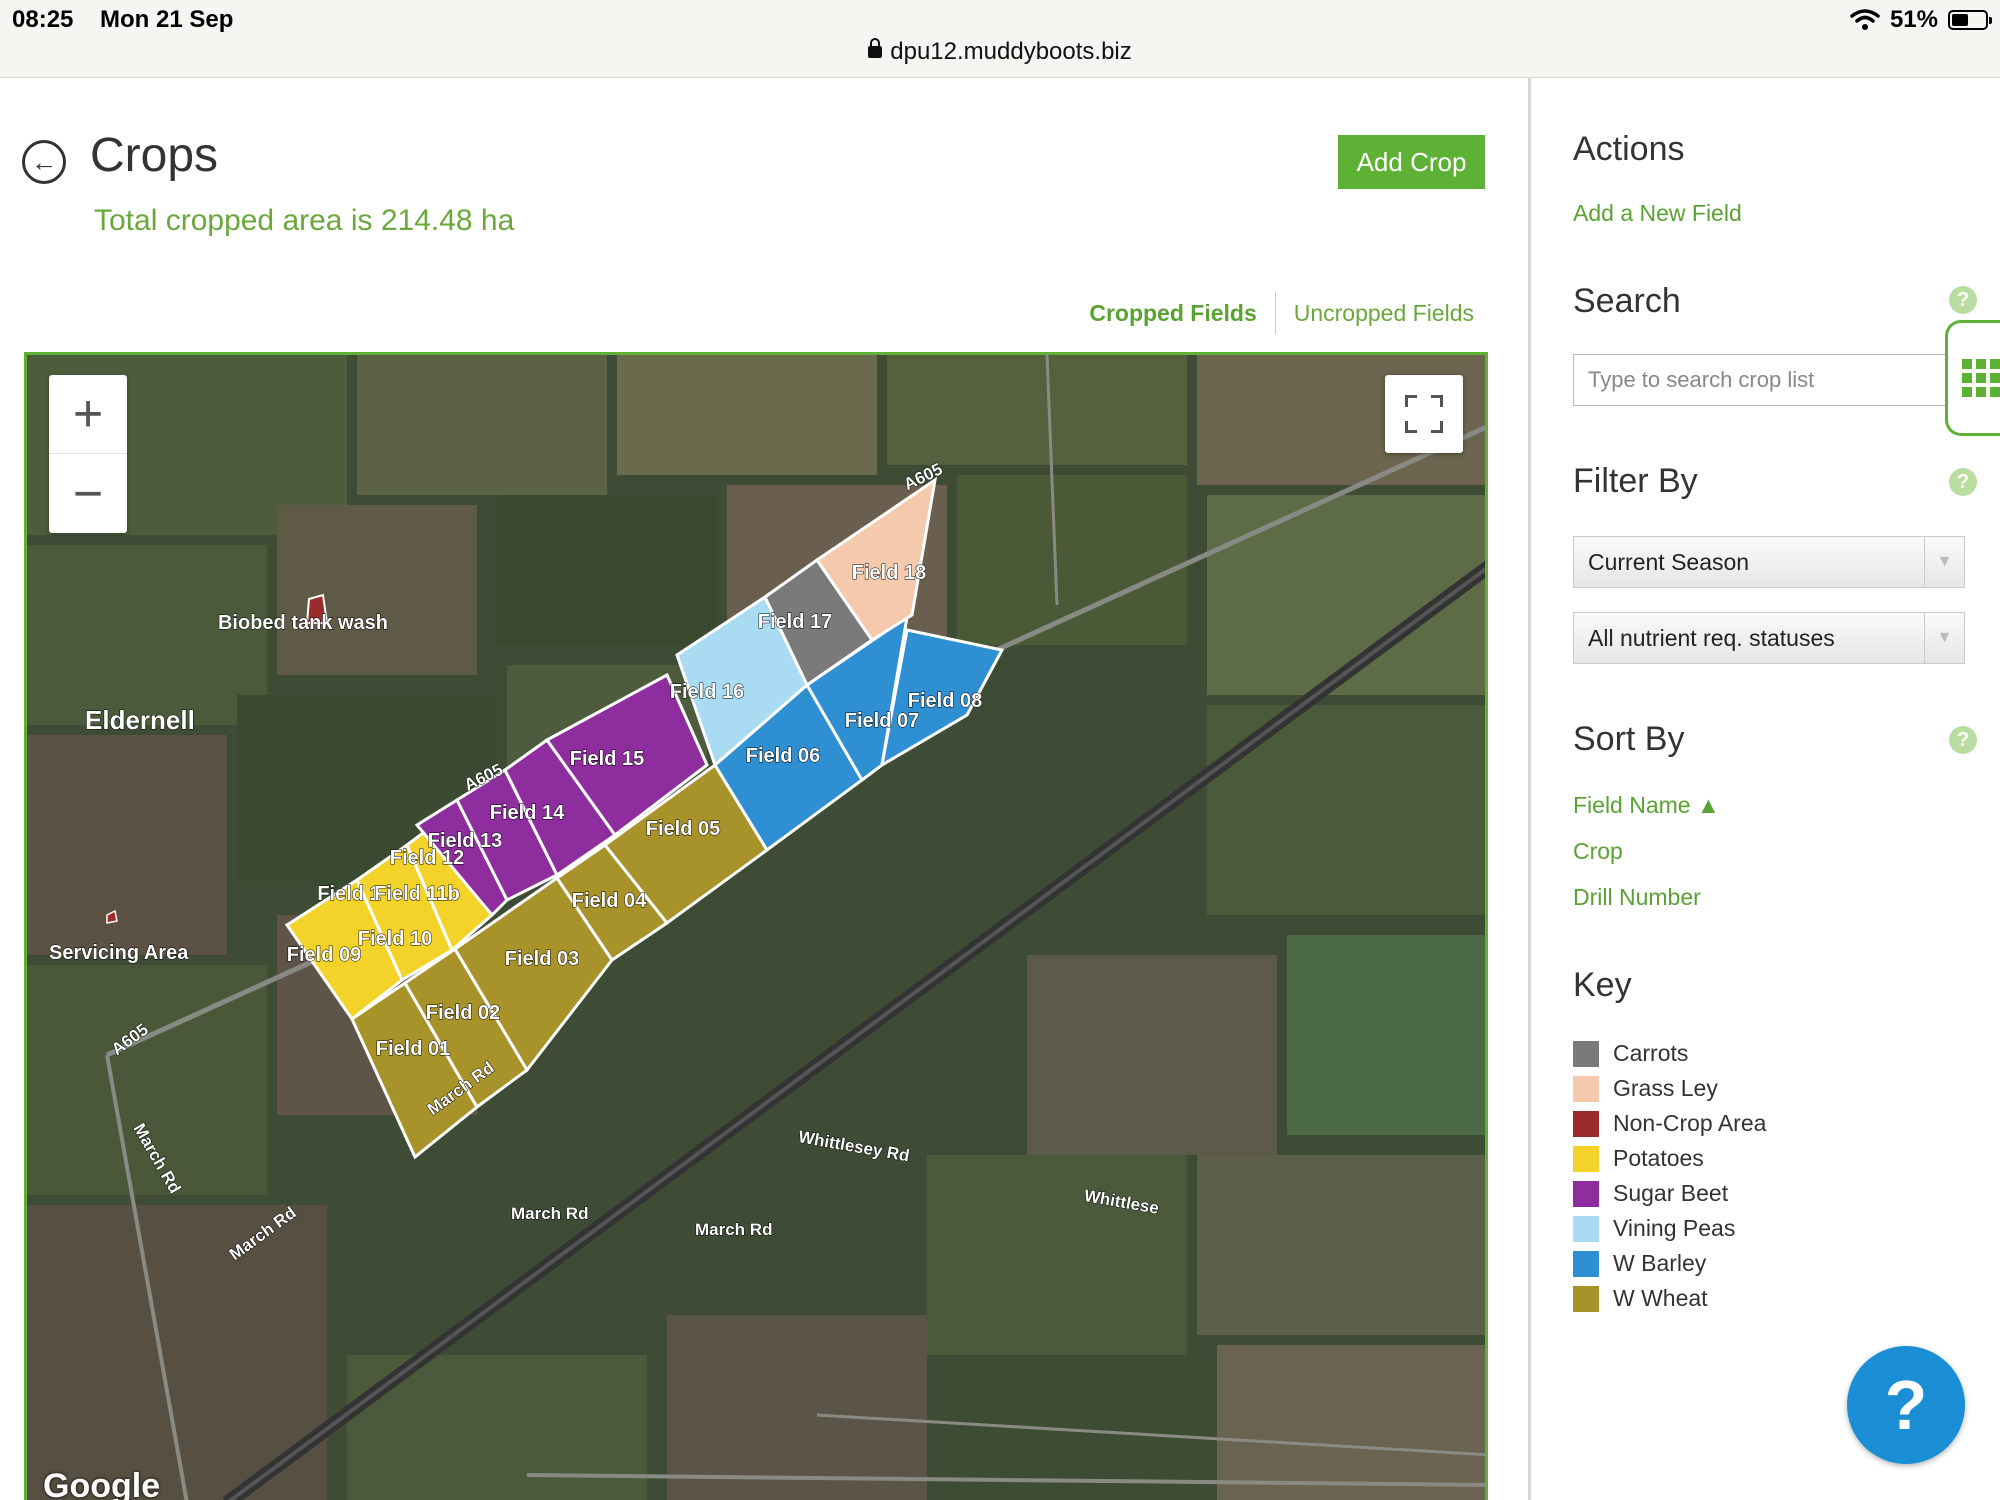 The height and width of the screenshot is (1500, 2000). Describe the element at coordinates (465, 841) in the screenshot. I see `label-field-13: Field 13` at that location.